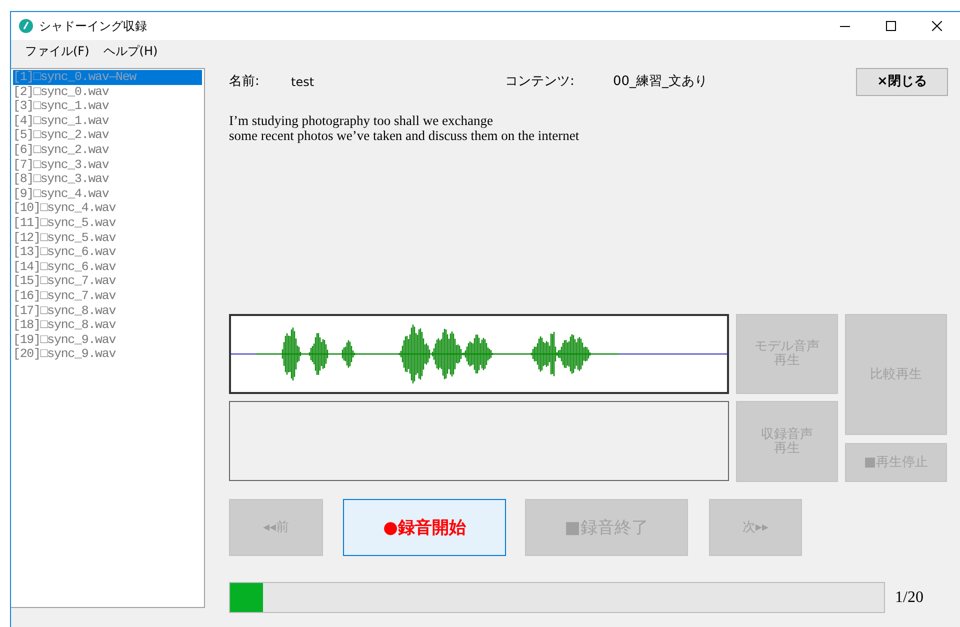  What do you see at coordinates (107, 340) in the screenshot?
I see `file-list-item: [19]□sync_9.wav` at bounding box center [107, 340].